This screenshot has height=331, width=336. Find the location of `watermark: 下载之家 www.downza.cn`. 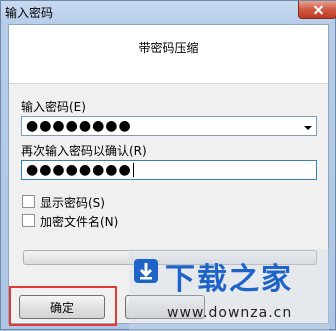

watermark: 下载之家 www.downza.cn is located at coordinates (229, 290).